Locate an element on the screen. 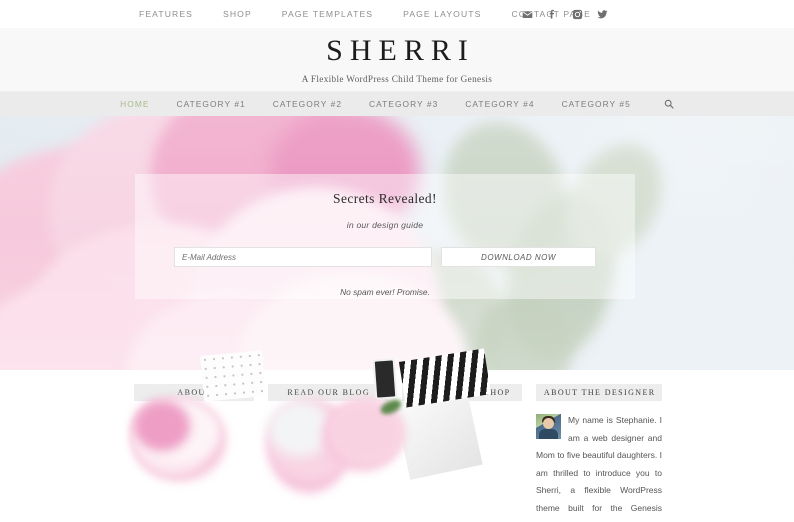 The width and height of the screenshot is (794, 522). nav-item-category-2: CATEGORY #2 is located at coordinates (307, 104).